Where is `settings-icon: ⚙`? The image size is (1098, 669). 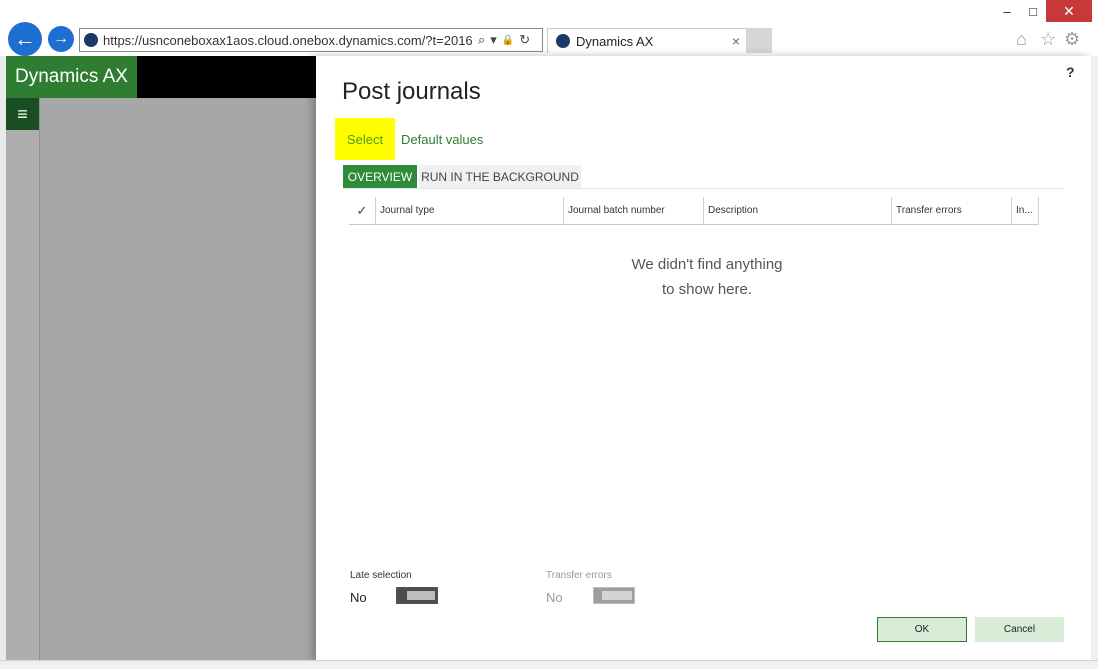 settings-icon: ⚙ is located at coordinates (1072, 39).